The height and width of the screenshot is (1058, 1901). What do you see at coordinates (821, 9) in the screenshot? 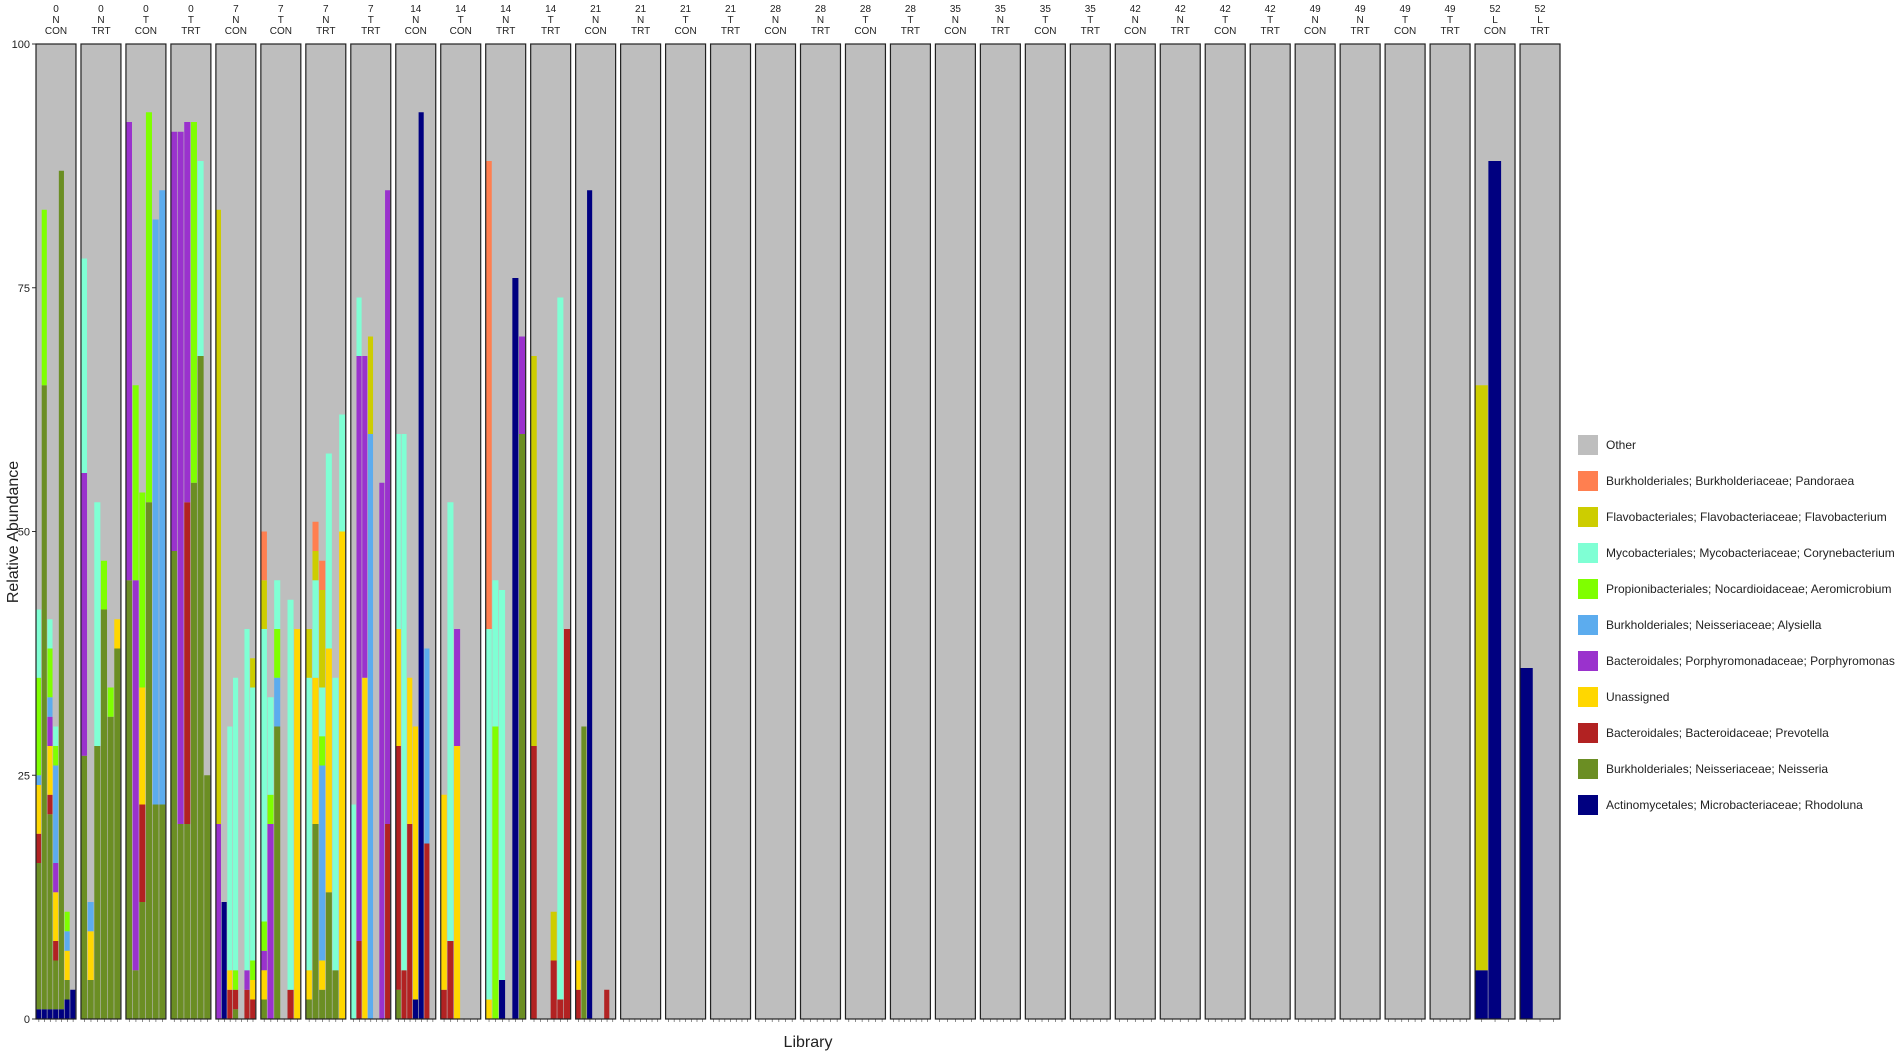
I see `facet-label: 28` at bounding box center [821, 9].